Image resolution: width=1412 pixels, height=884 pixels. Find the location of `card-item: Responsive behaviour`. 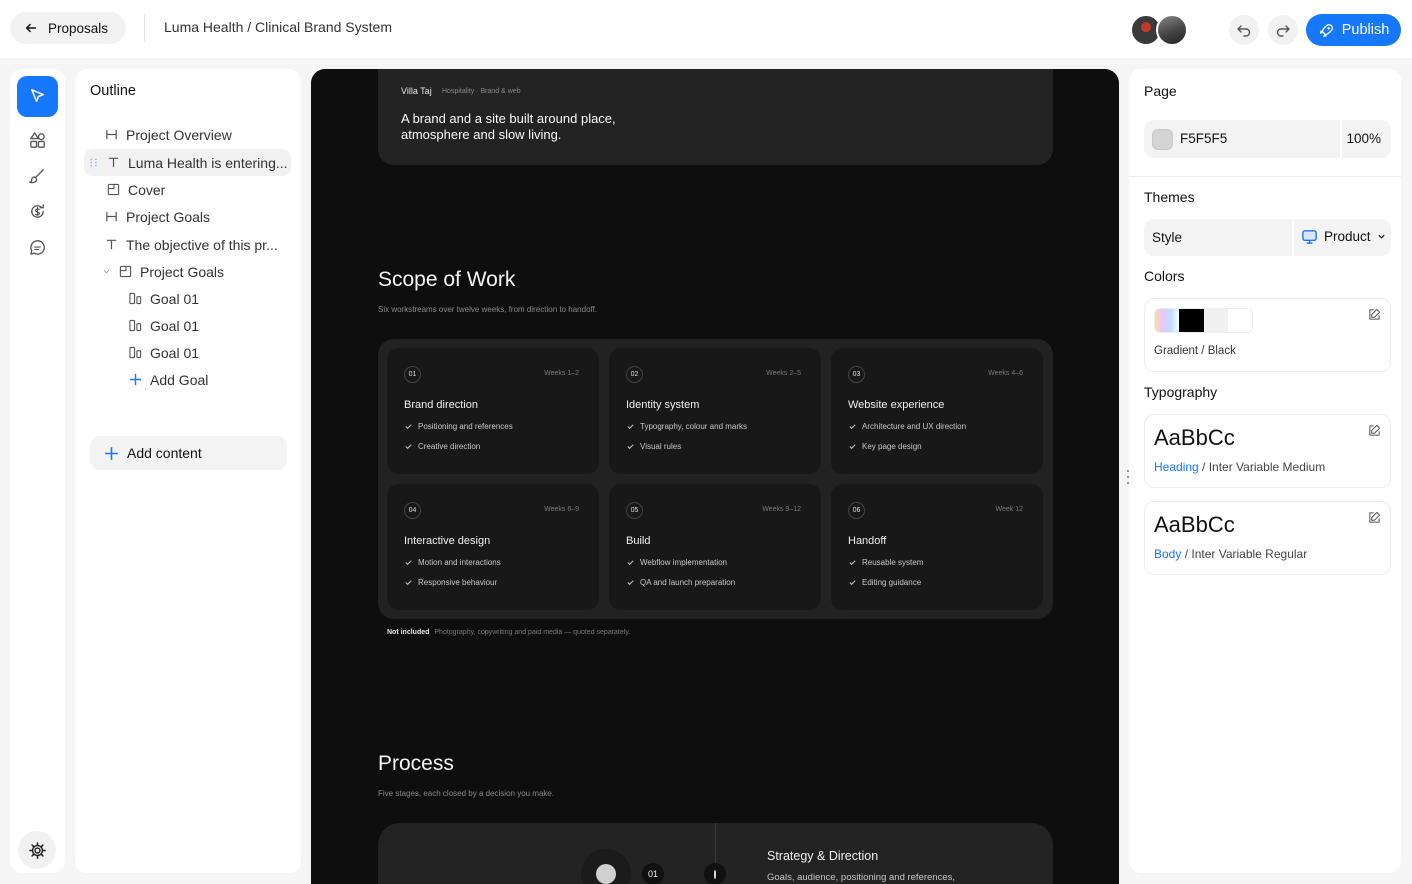

card-item: Responsive behaviour is located at coordinates (450, 582).